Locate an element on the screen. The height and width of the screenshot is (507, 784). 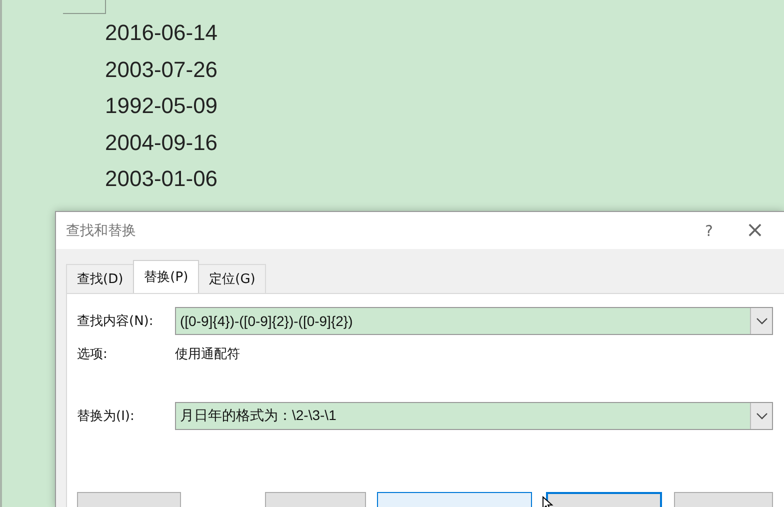
replace-label: 替换为(I): is located at coordinates (106, 416).